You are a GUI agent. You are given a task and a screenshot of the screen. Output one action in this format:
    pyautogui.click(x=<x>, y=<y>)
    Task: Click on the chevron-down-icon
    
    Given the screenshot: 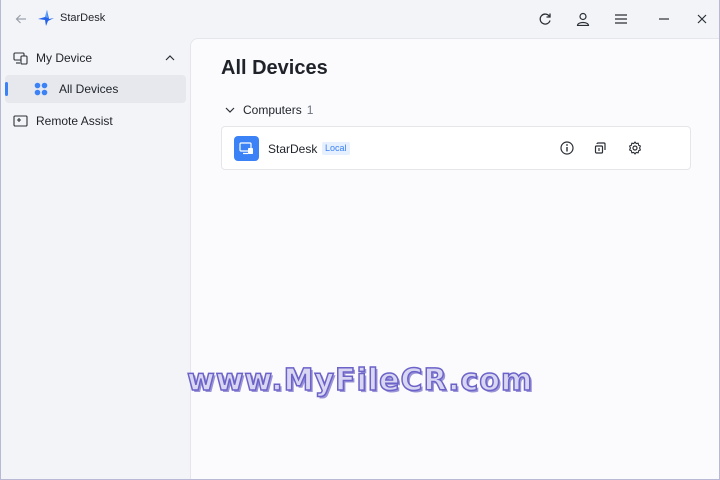 What is the action you would take?
    pyautogui.click(x=230, y=110)
    